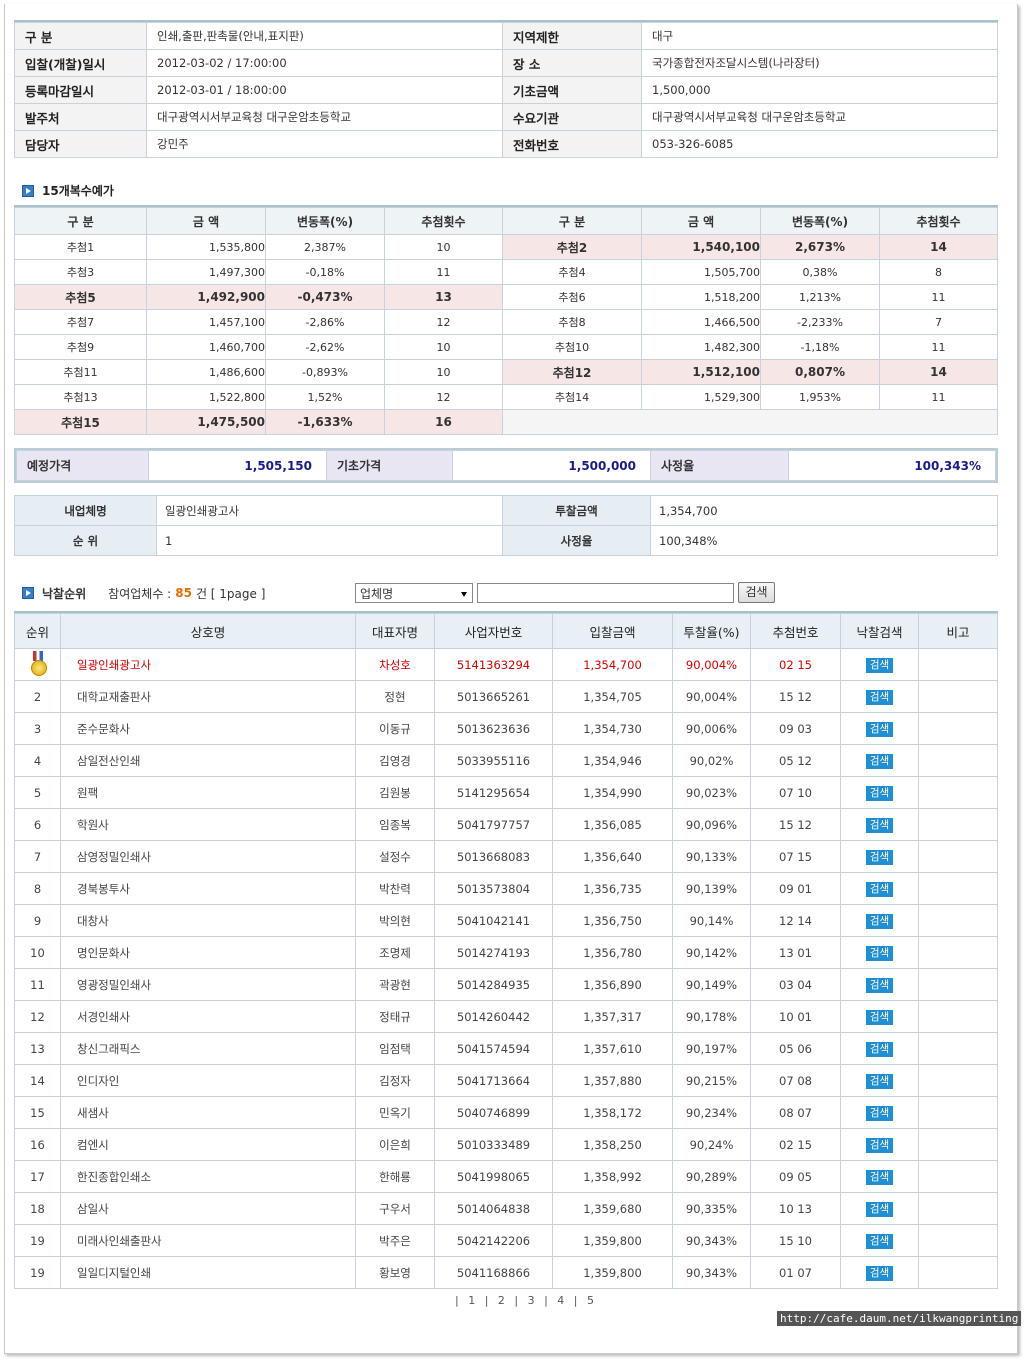 This screenshot has width=1024, height=1360. I want to click on draw-name: 추첨14, so click(572, 397).